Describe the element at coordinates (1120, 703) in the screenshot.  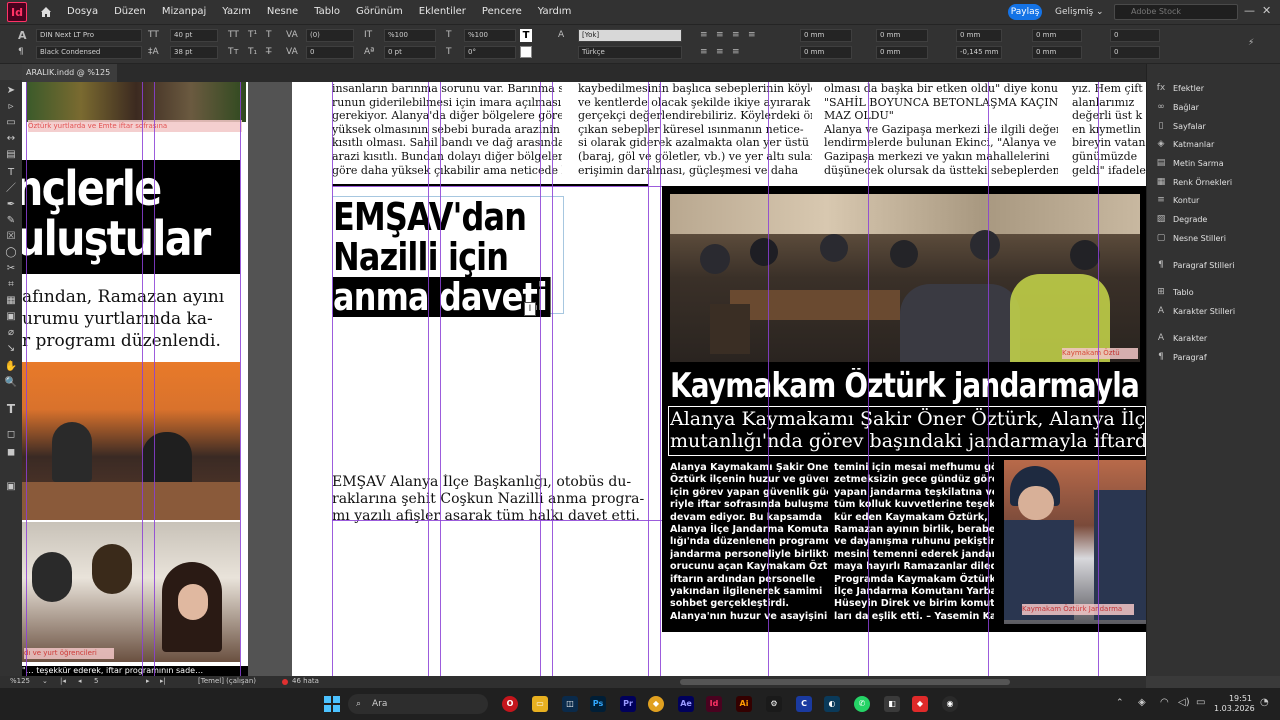
I see `chevron-up-icon: ⌃` at that location.